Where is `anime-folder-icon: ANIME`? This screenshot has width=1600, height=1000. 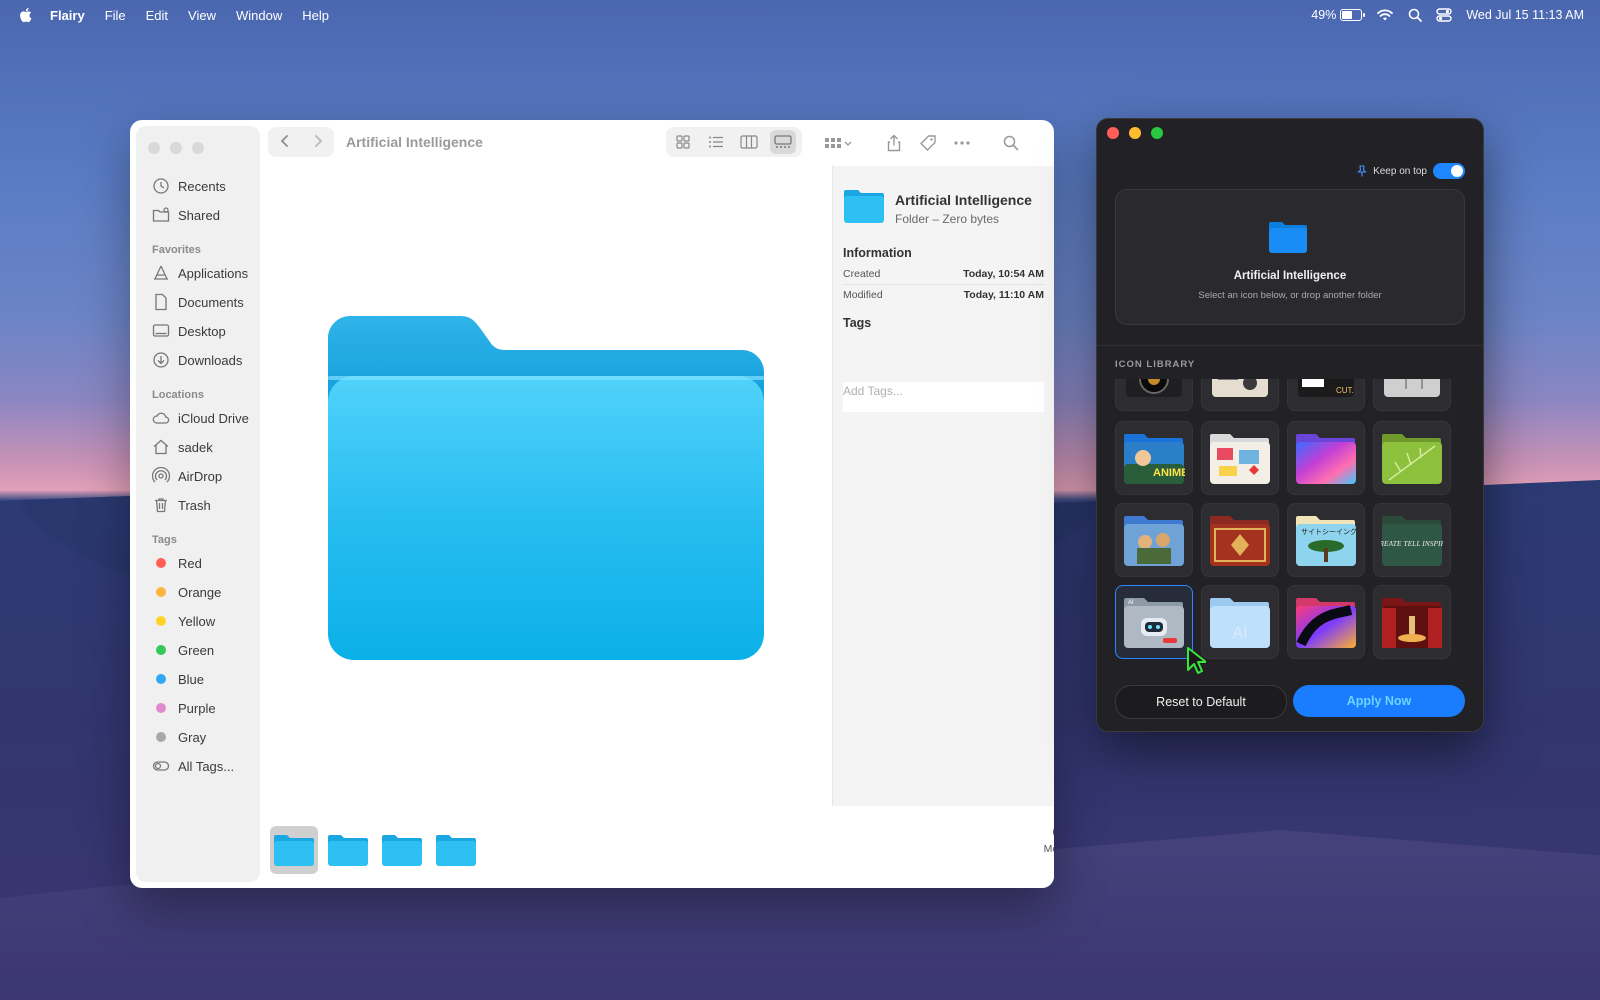 anime-folder-icon: ANIME is located at coordinates (1154, 458).